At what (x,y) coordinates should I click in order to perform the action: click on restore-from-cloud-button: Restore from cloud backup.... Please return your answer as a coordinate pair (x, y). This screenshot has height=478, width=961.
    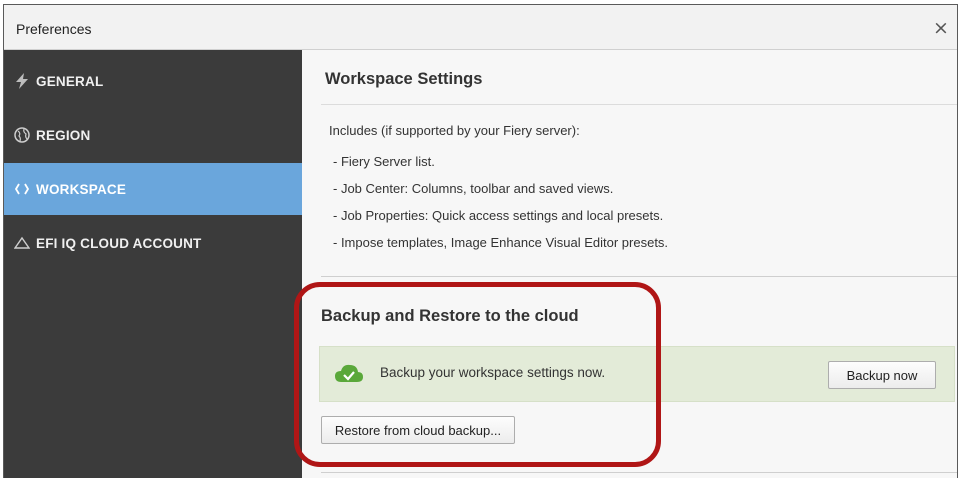
    Looking at the image, I should click on (418, 430).